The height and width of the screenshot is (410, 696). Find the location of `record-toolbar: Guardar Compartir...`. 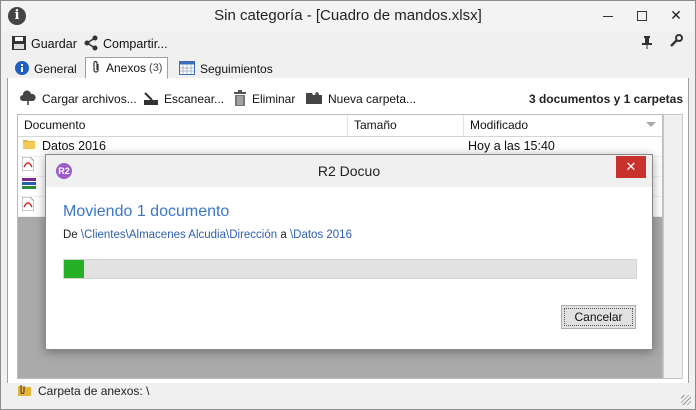

record-toolbar: Guardar Compartir... is located at coordinates (348, 44).